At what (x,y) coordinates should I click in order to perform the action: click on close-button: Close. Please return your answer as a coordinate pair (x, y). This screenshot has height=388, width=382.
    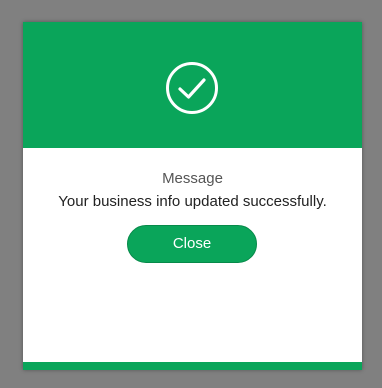
    Looking at the image, I should click on (192, 244).